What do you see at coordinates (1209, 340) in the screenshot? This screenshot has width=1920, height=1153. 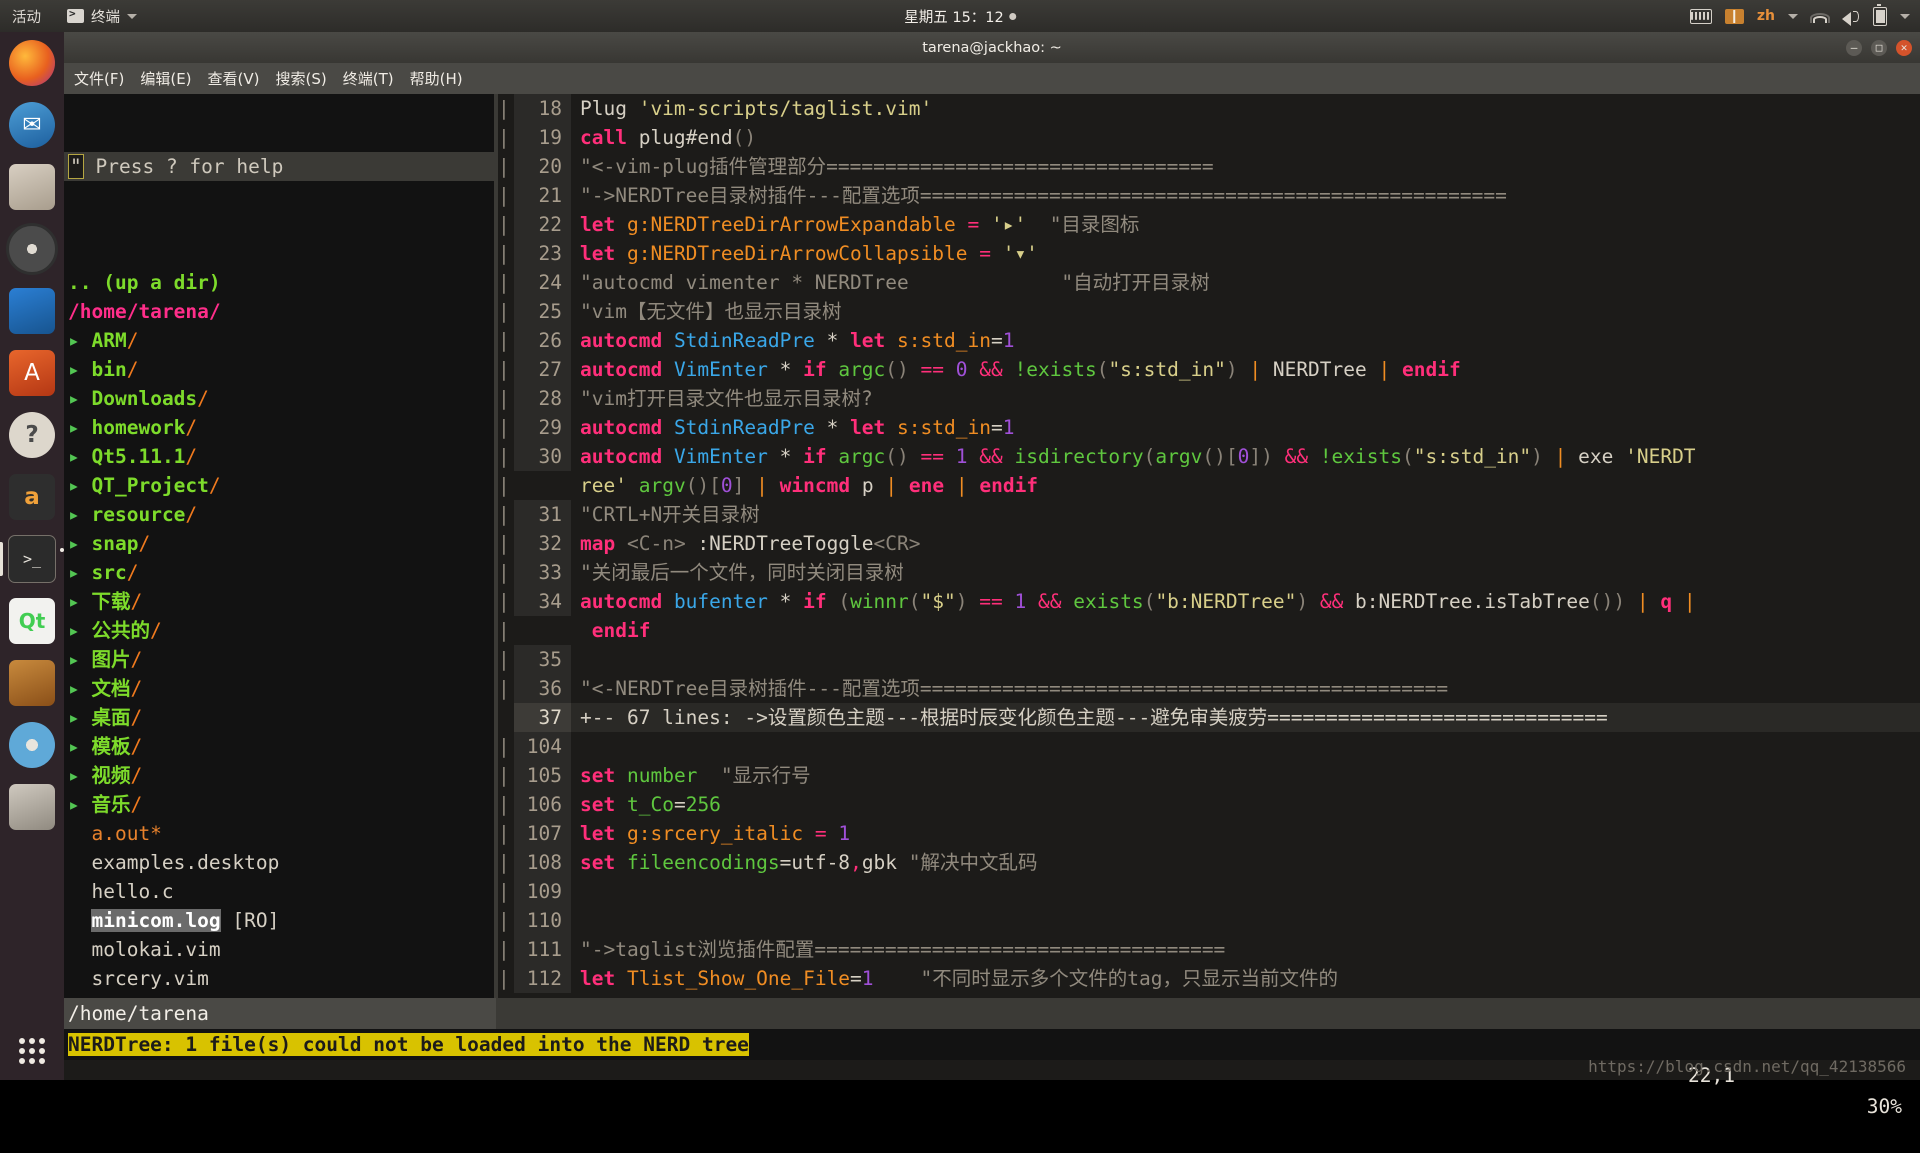 I see `code-line: | 26 autocmd StdinReadPre * let s:std_in=1` at bounding box center [1209, 340].